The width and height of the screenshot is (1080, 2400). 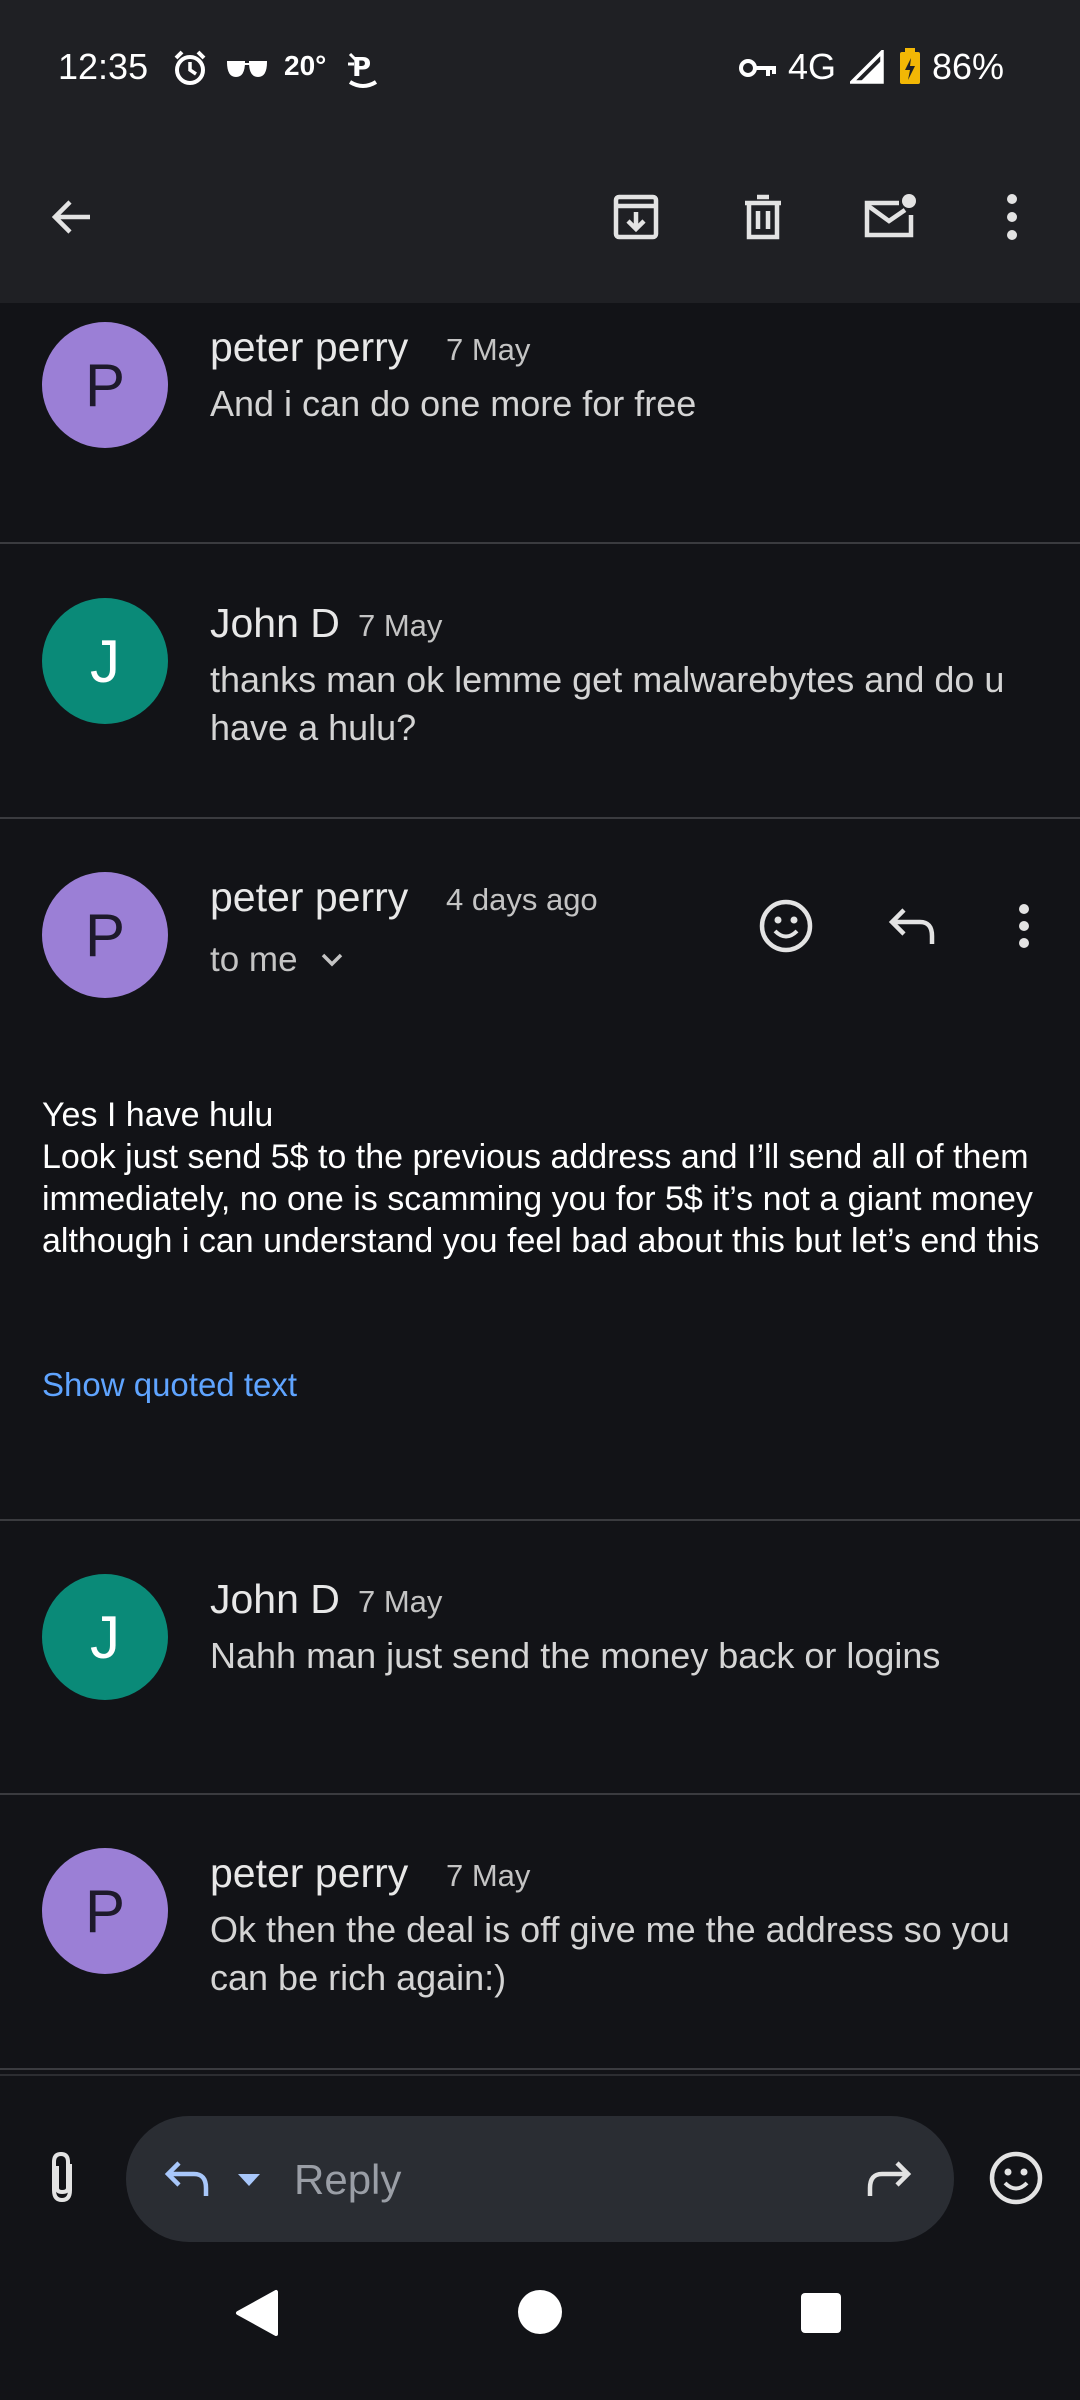 I want to click on attach-button, so click(x=62, y=2178).